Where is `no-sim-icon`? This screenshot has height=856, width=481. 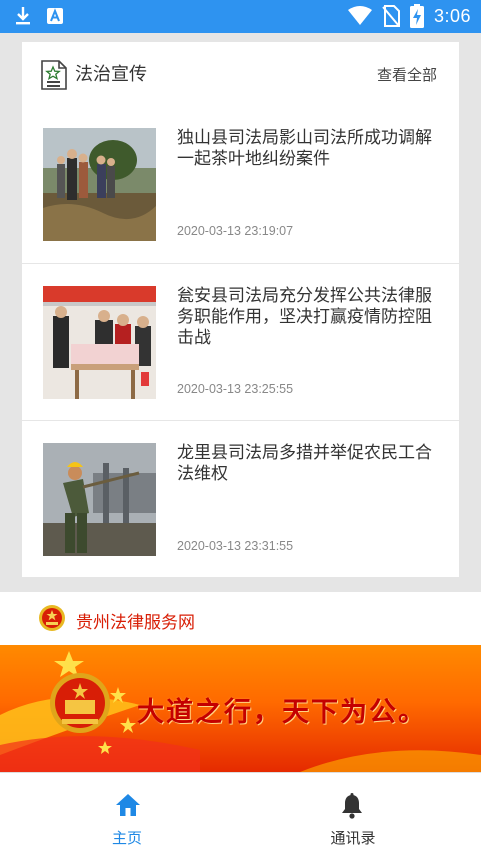 no-sim-icon is located at coordinates (391, 16).